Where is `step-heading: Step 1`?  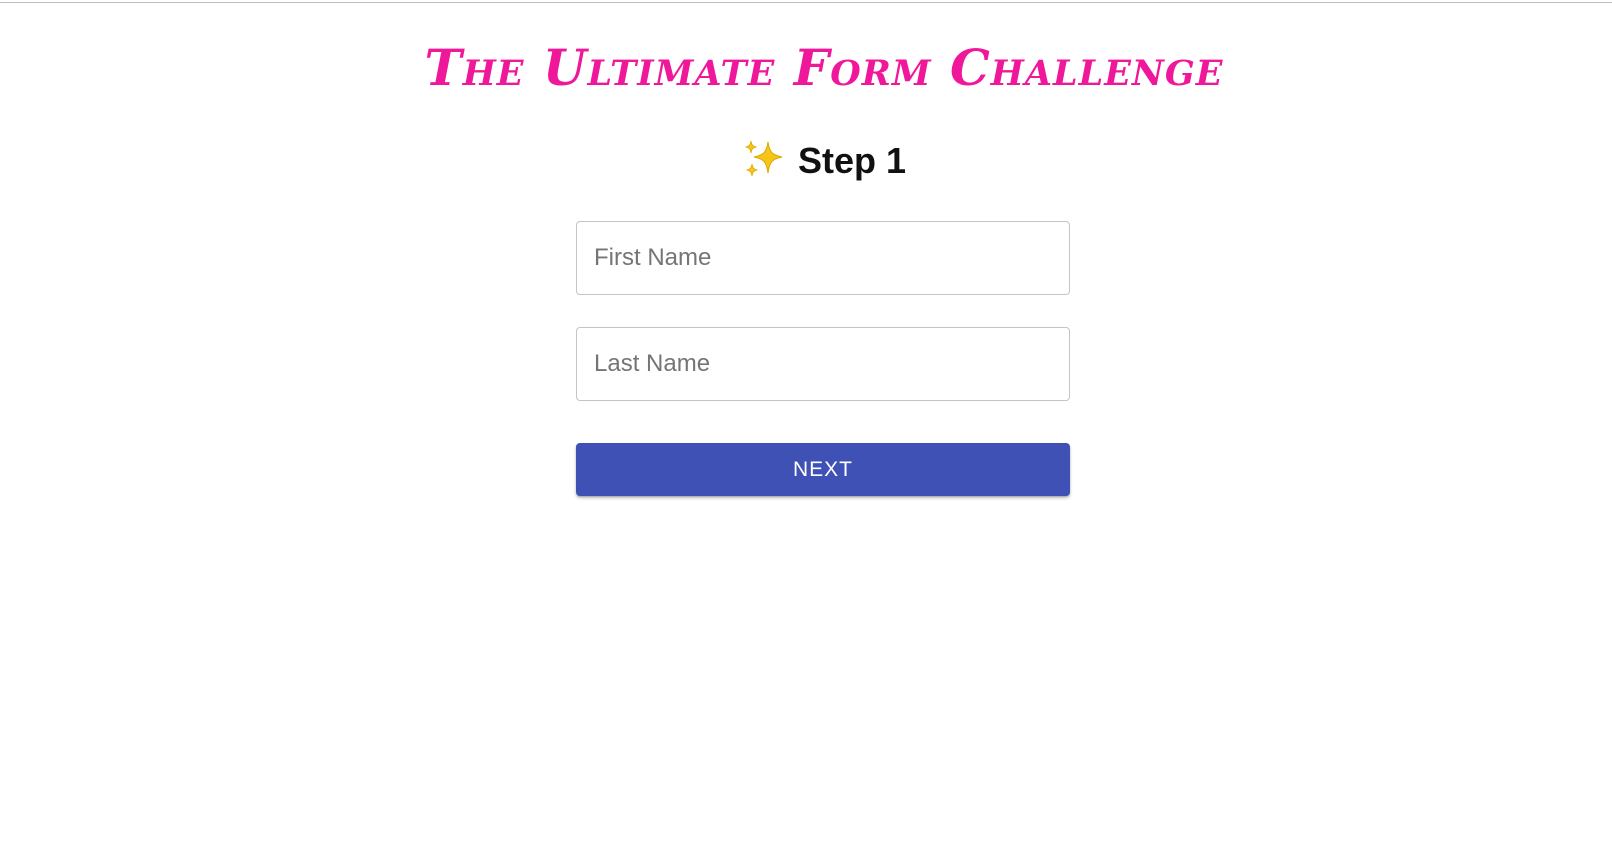
step-heading: Step 1 is located at coordinates (806, 161).